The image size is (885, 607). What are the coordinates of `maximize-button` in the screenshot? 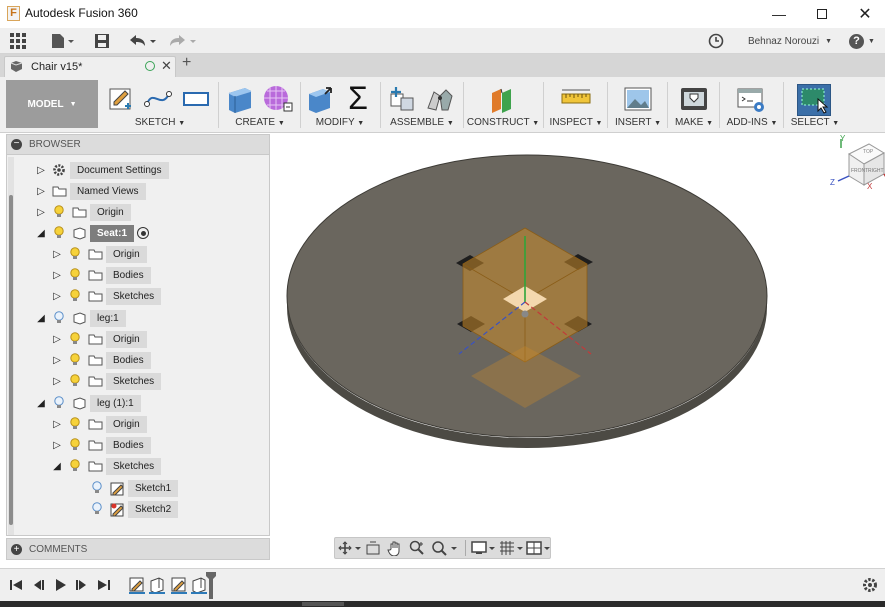 It's located at (822, 14).